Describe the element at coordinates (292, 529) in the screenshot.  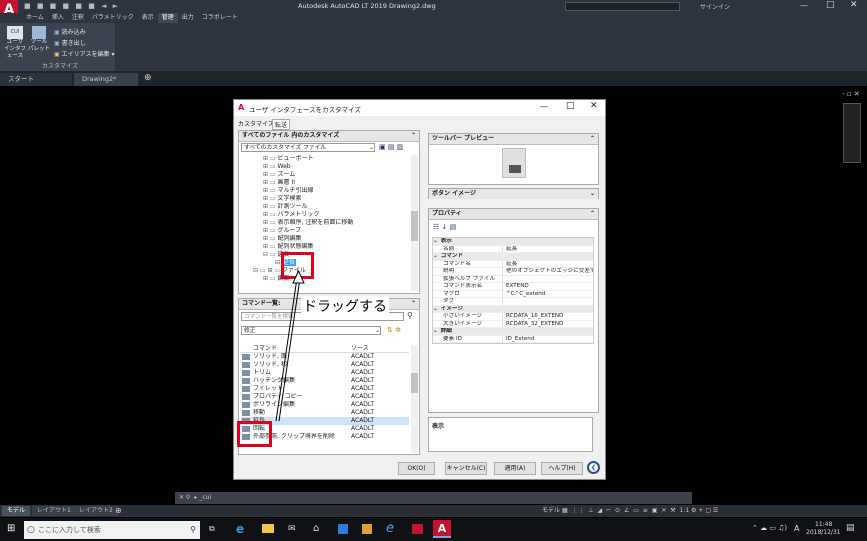
I see `mail-icon: ✉` at that location.